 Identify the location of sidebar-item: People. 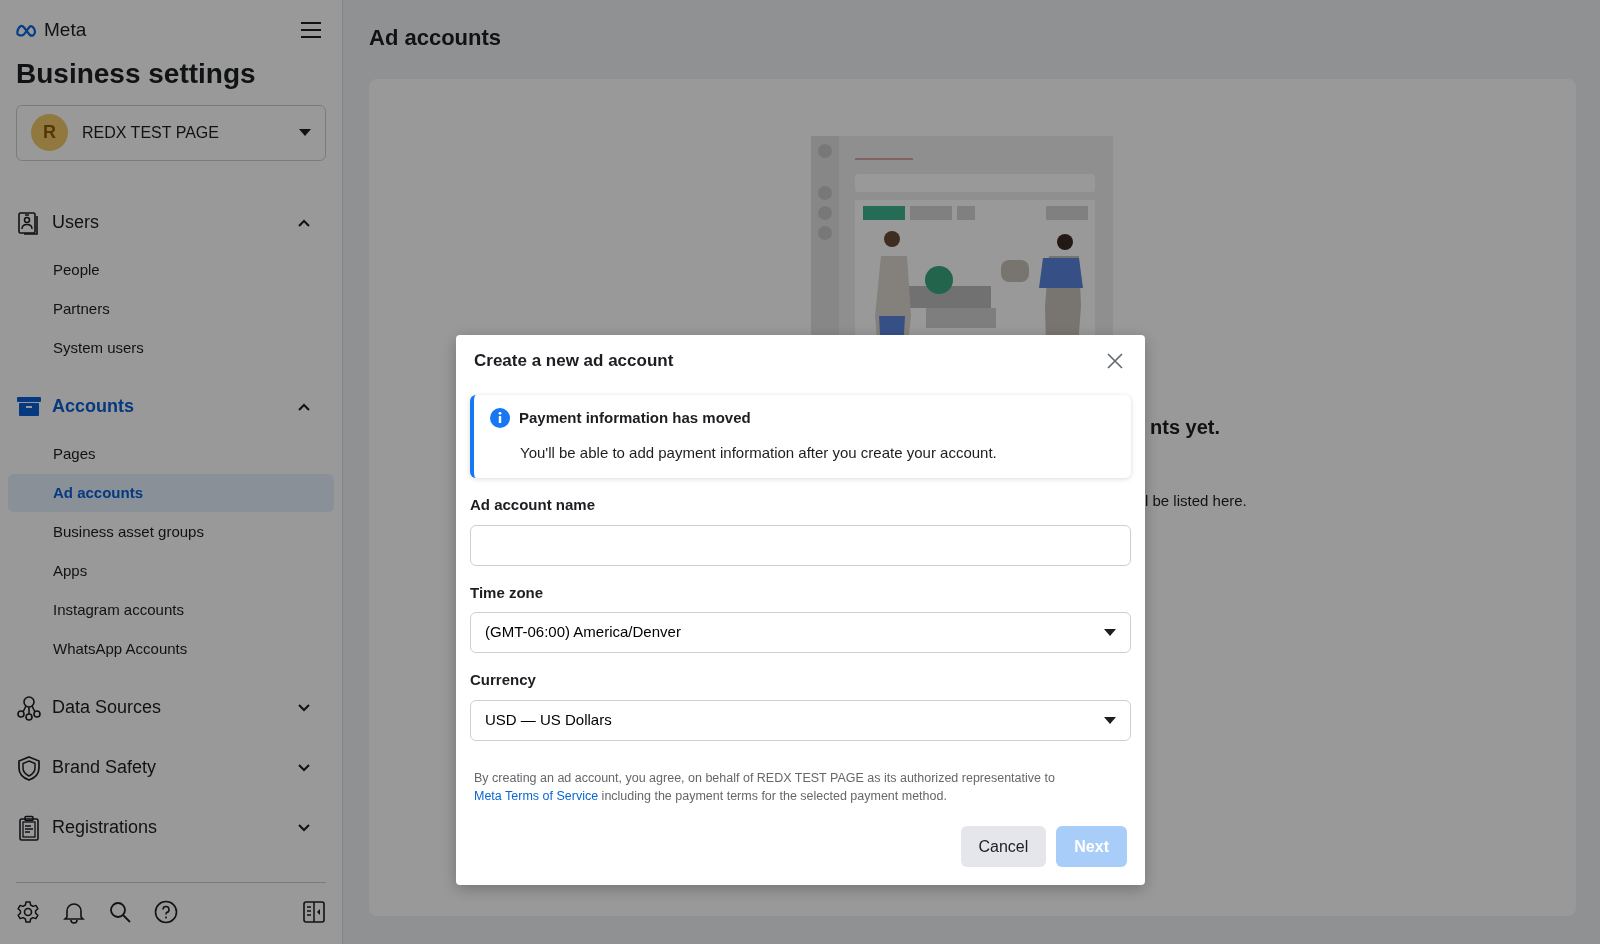
(171, 269).